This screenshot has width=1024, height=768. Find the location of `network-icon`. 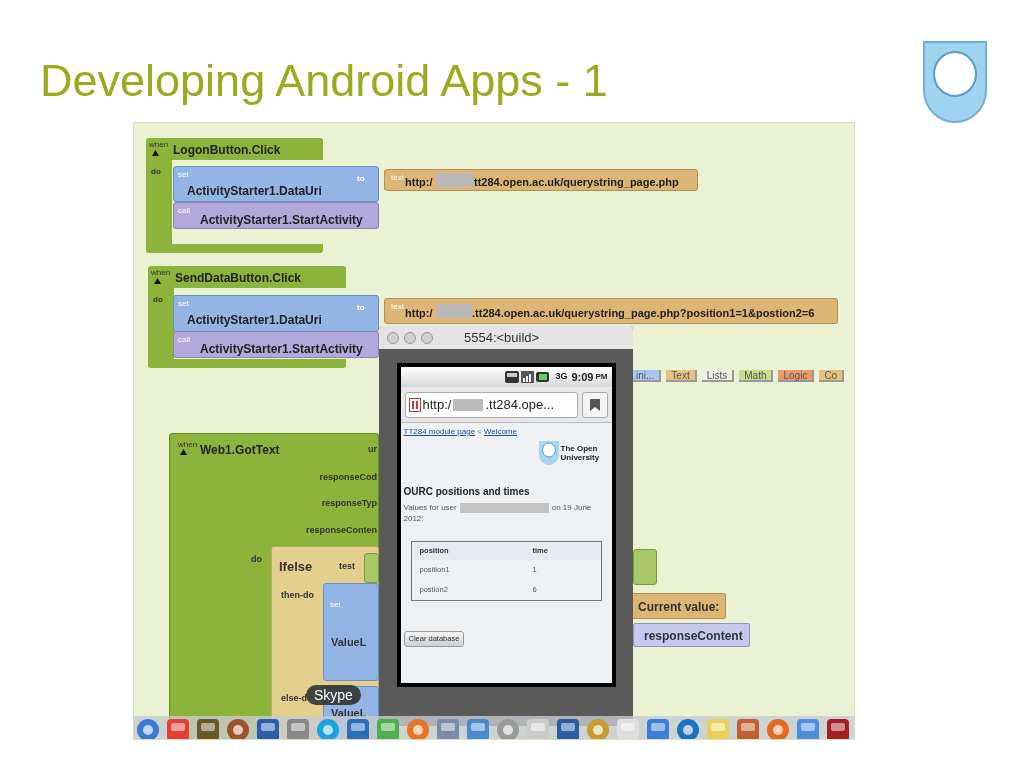

network-icon is located at coordinates (512, 377).